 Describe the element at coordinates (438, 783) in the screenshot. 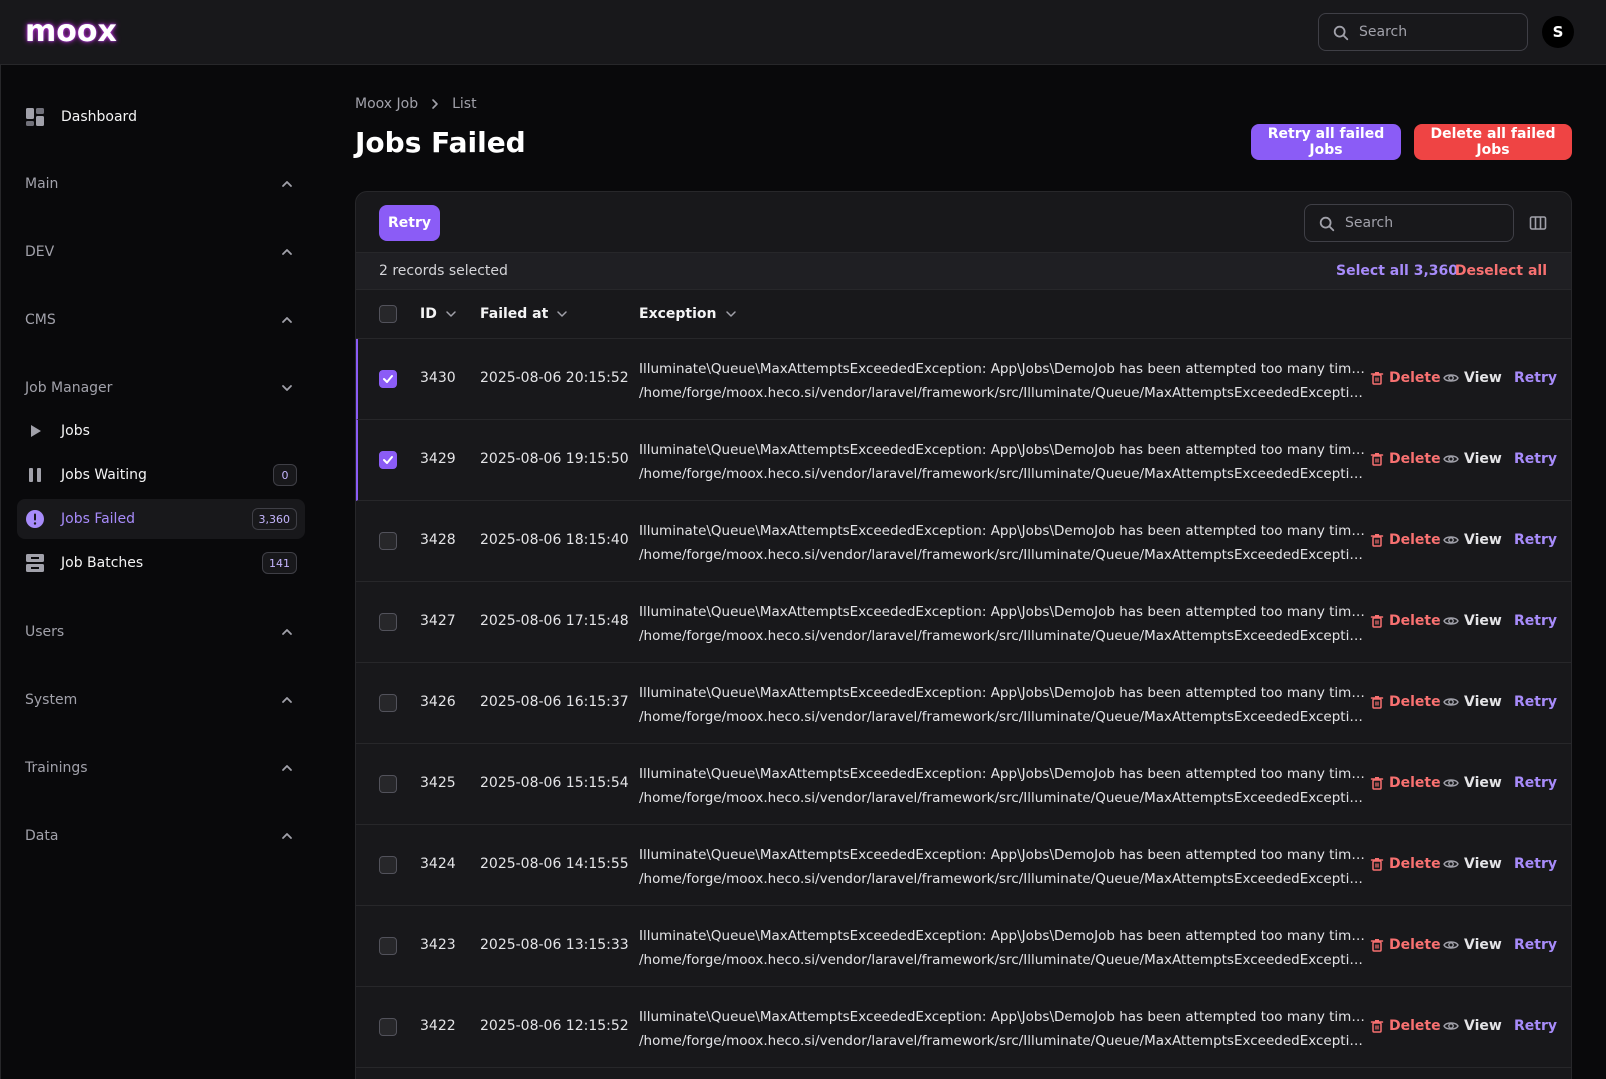

I see `cell-id: 3425` at that location.